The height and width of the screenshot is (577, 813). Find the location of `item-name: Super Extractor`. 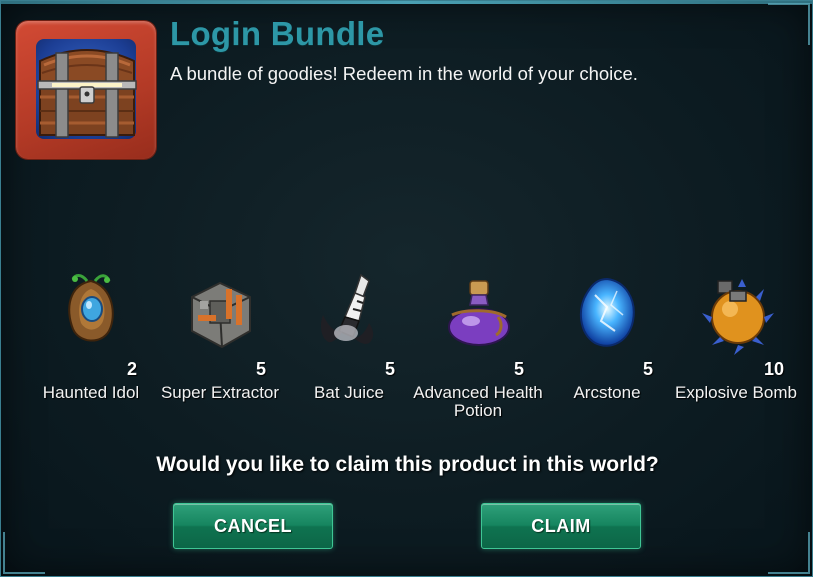

item-name: Super Extractor is located at coordinates (220, 392).